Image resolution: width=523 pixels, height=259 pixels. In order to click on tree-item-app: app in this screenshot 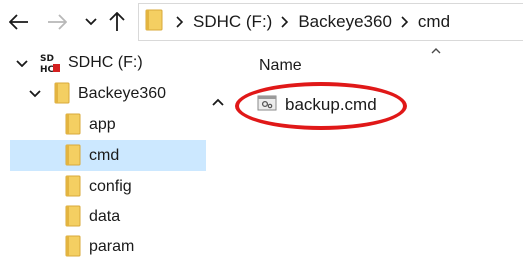, I will do `click(108, 124)`.